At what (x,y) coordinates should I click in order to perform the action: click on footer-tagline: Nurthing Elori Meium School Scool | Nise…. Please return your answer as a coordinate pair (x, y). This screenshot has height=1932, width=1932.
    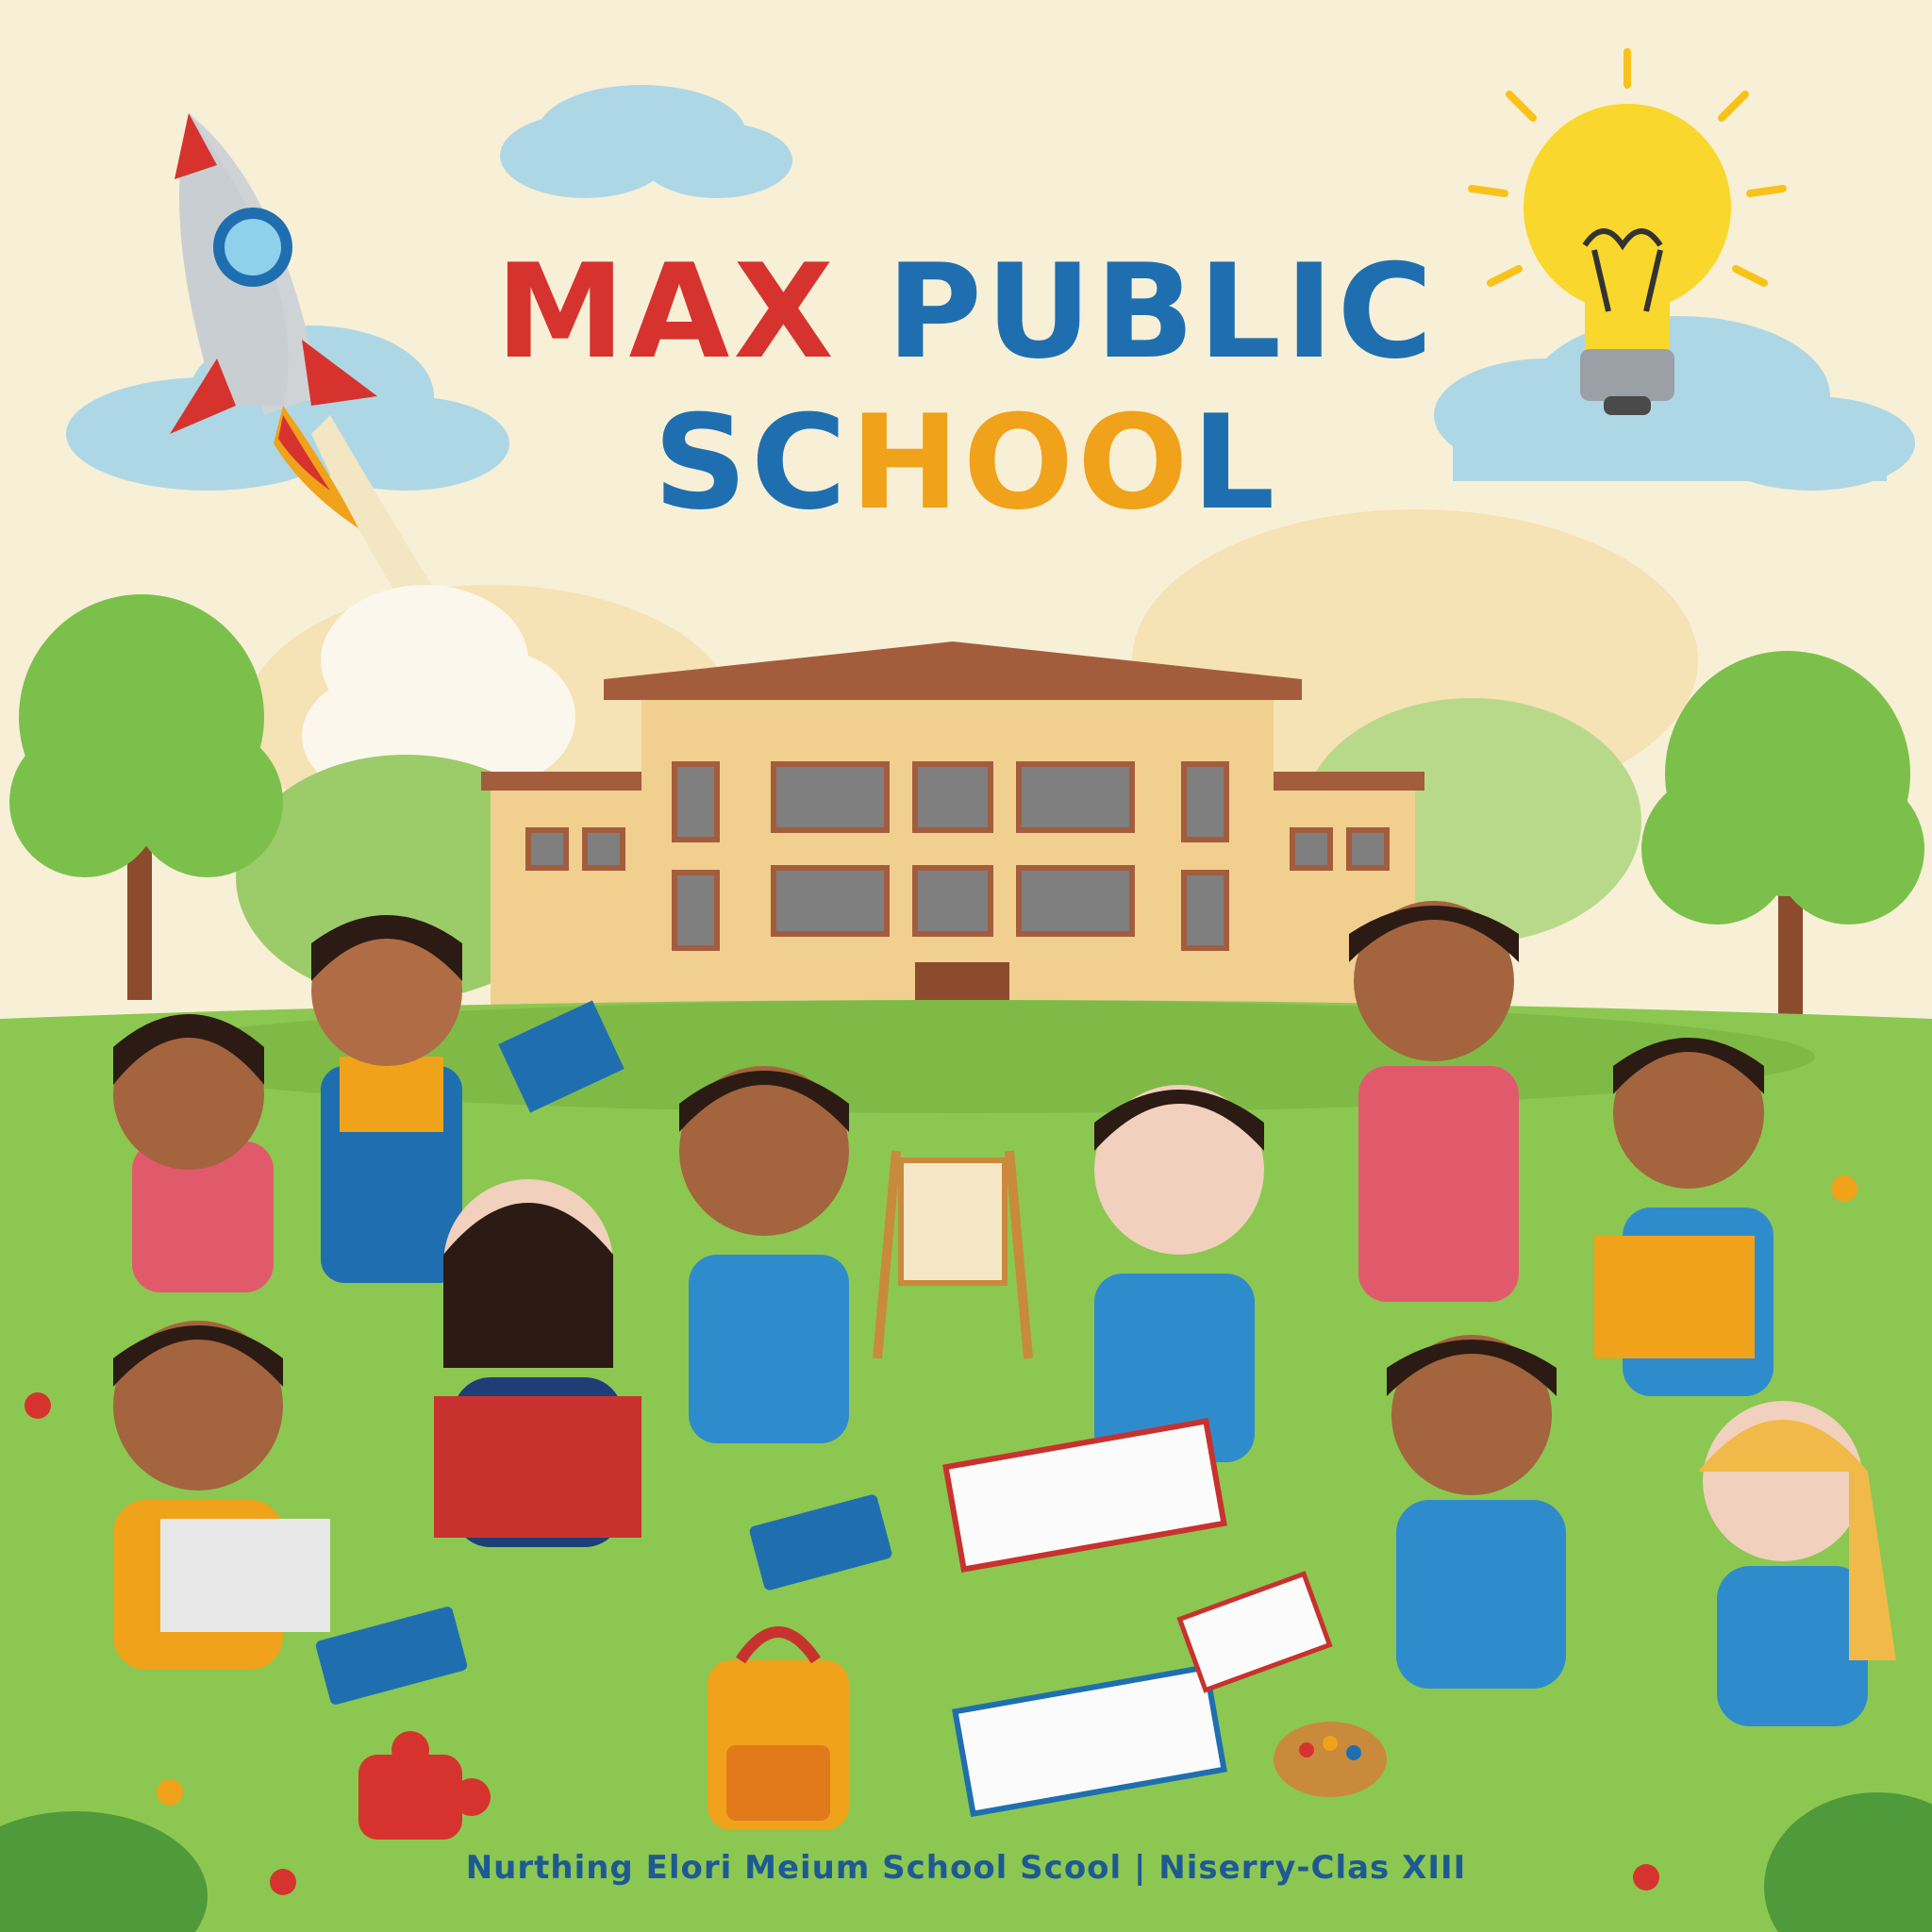
    Looking at the image, I should click on (966, 1868).